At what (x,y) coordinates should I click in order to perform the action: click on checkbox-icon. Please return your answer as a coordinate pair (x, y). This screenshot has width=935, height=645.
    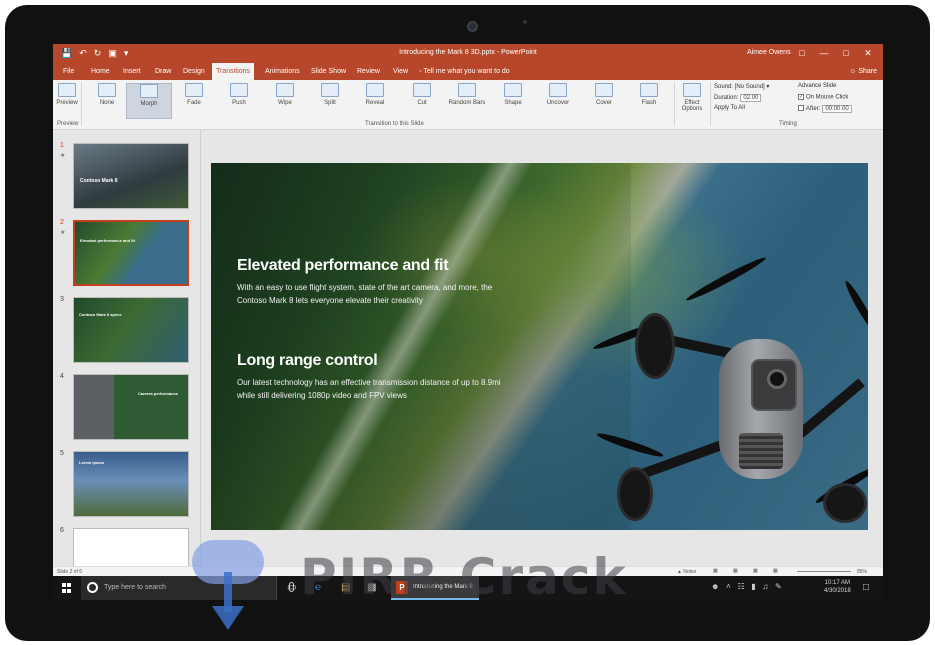
    Looking at the image, I should click on (801, 108).